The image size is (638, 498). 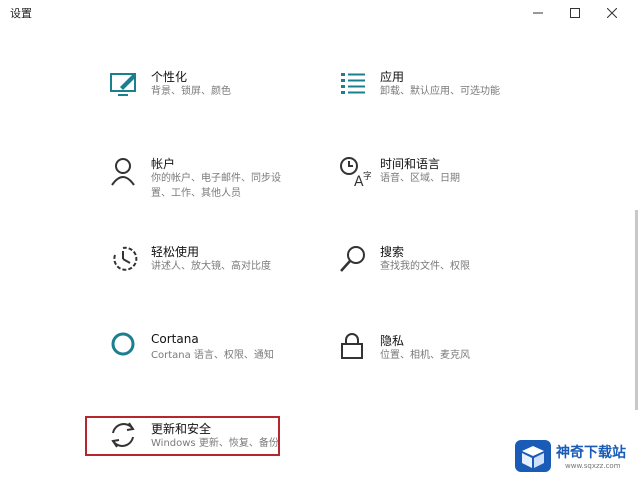 I want to click on item-description: 背景、锁屏、颜色, so click(x=191, y=91).